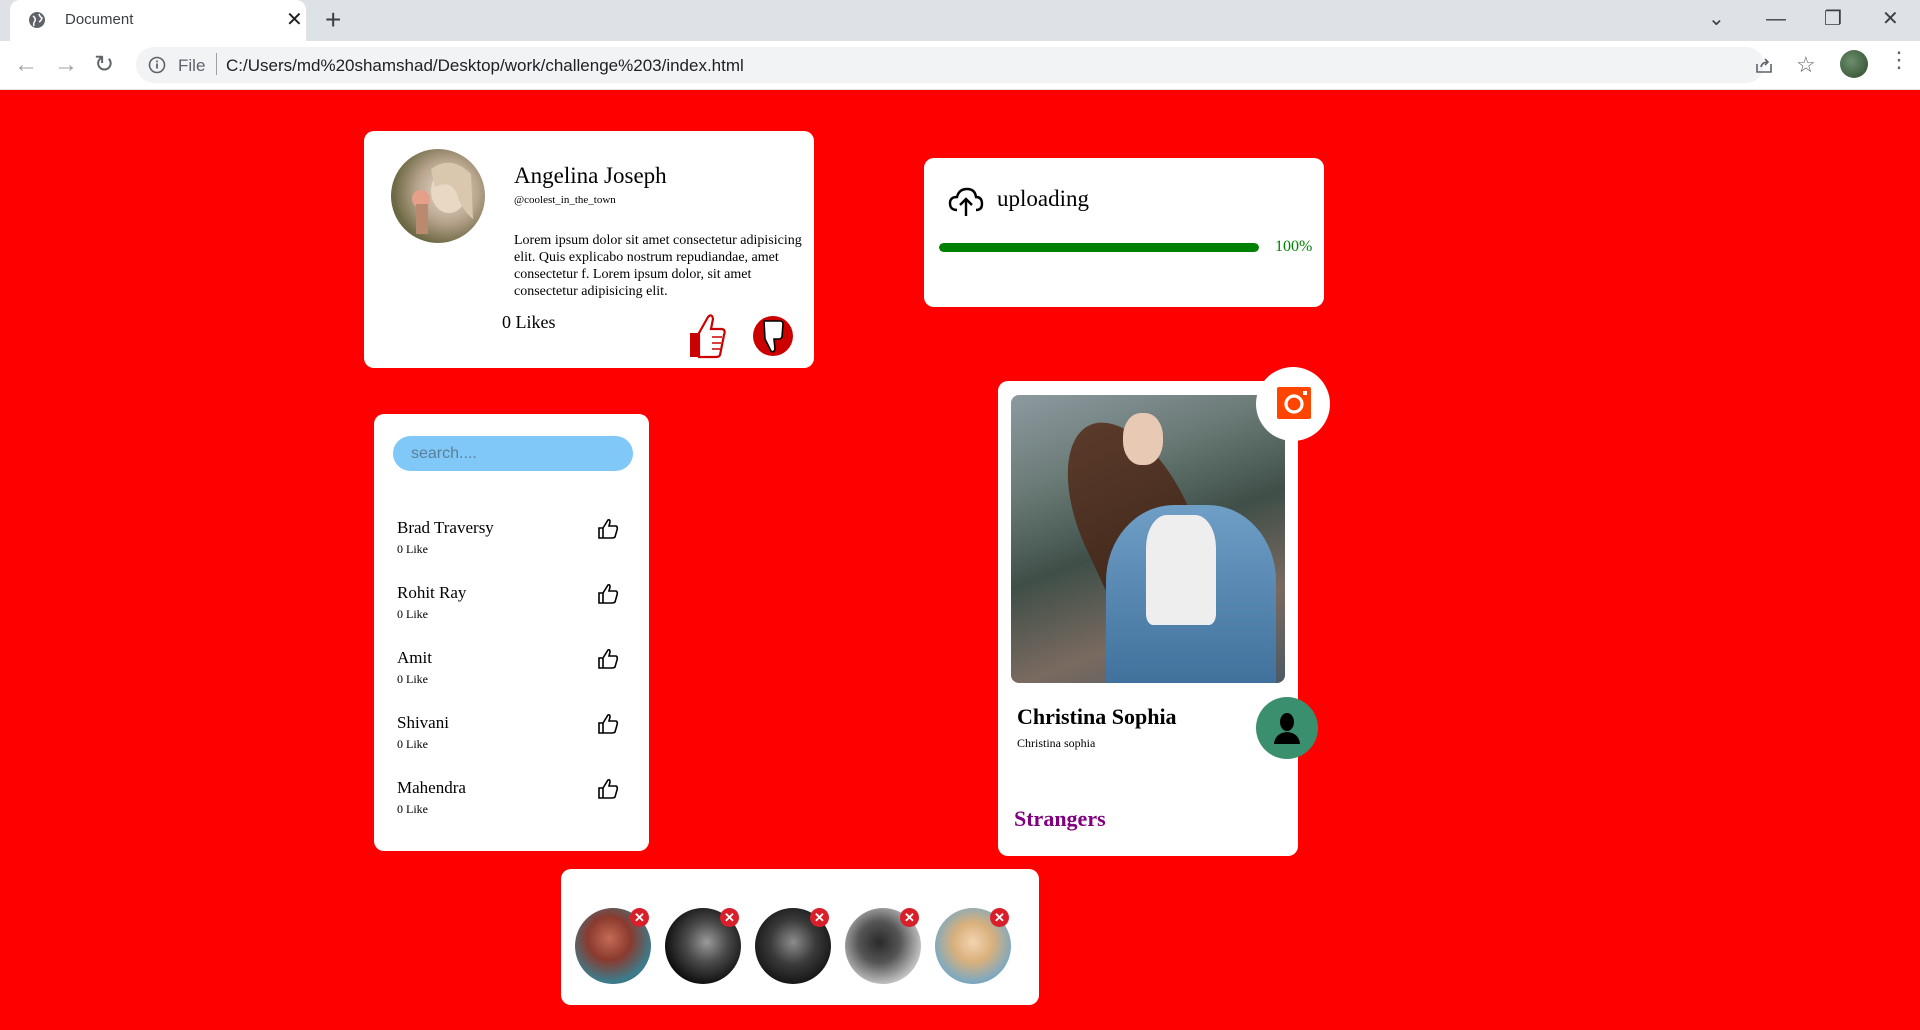 Image resolution: width=1920 pixels, height=1030 pixels. I want to click on user-button, so click(1287, 728).